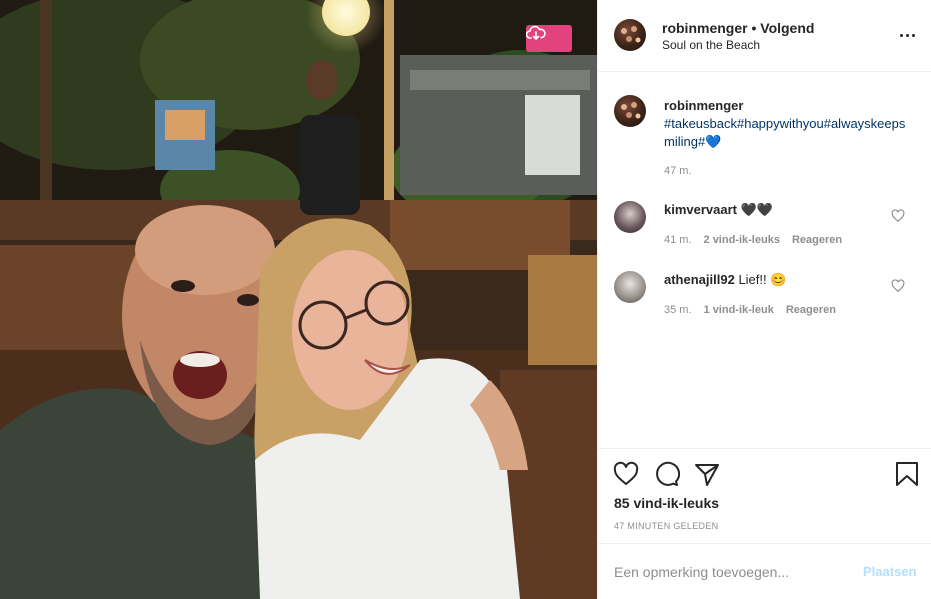  Describe the element at coordinates (536, 32) in the screenshot. I see `cloud-download-icon` at that location.